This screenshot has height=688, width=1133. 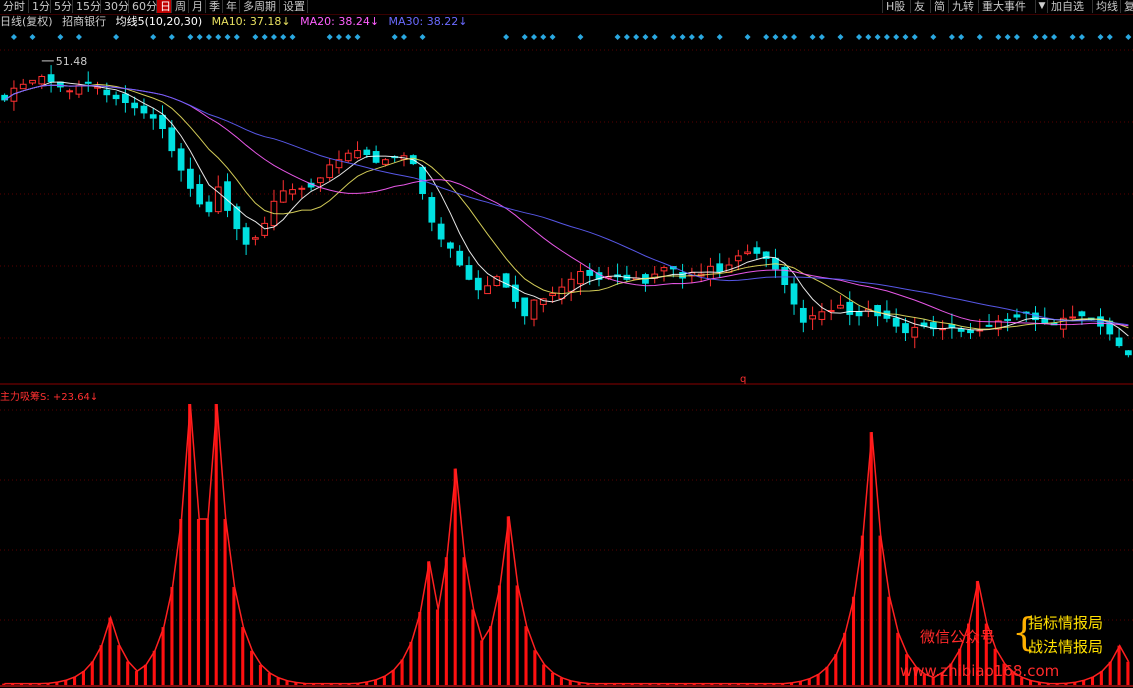 I want to click on toolbar-right-3: 九转, so click(x=961, y=6).